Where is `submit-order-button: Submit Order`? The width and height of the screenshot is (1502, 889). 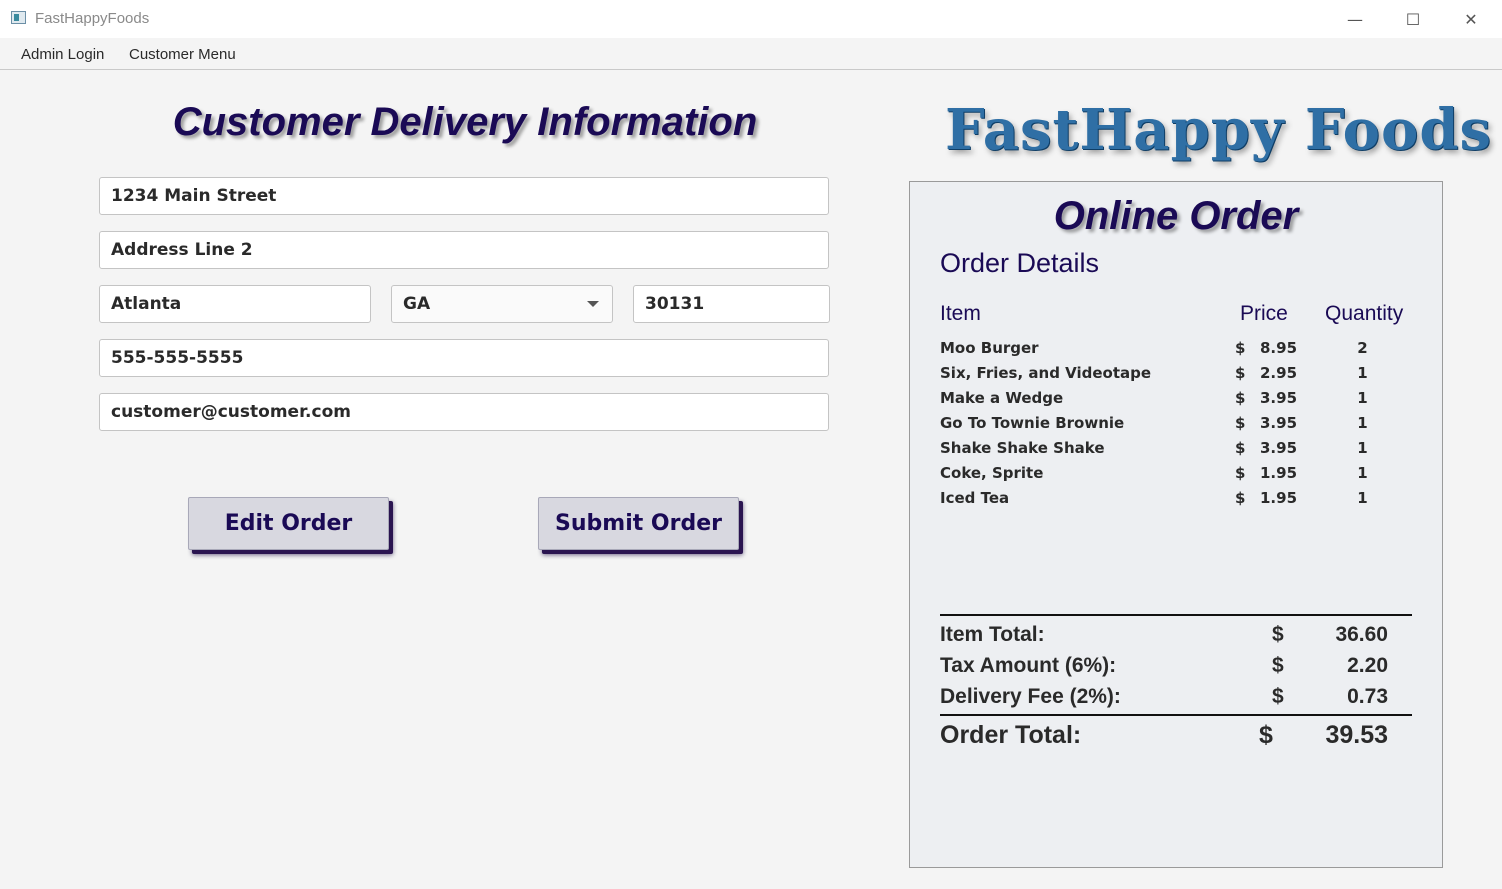
submit-order-button: Submit Order is located at coordinates (638, 523).